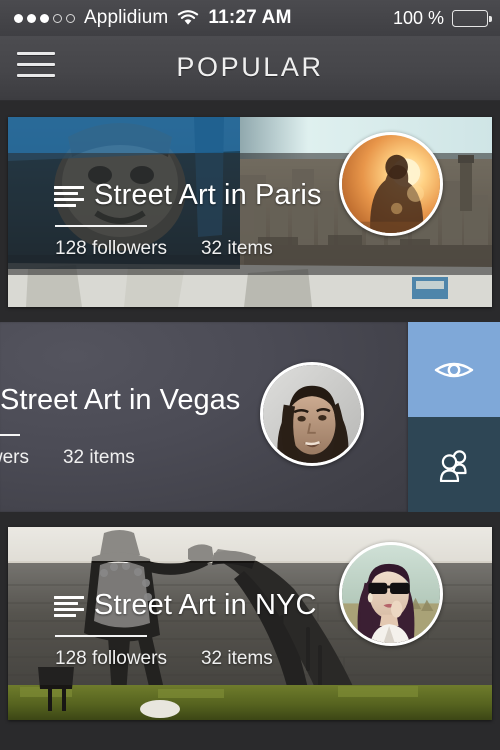  Describe the element at coordinates (250, 18) in the screenshot. I see `status-bar: Applidium 11:27 AM 100 %` at that location.